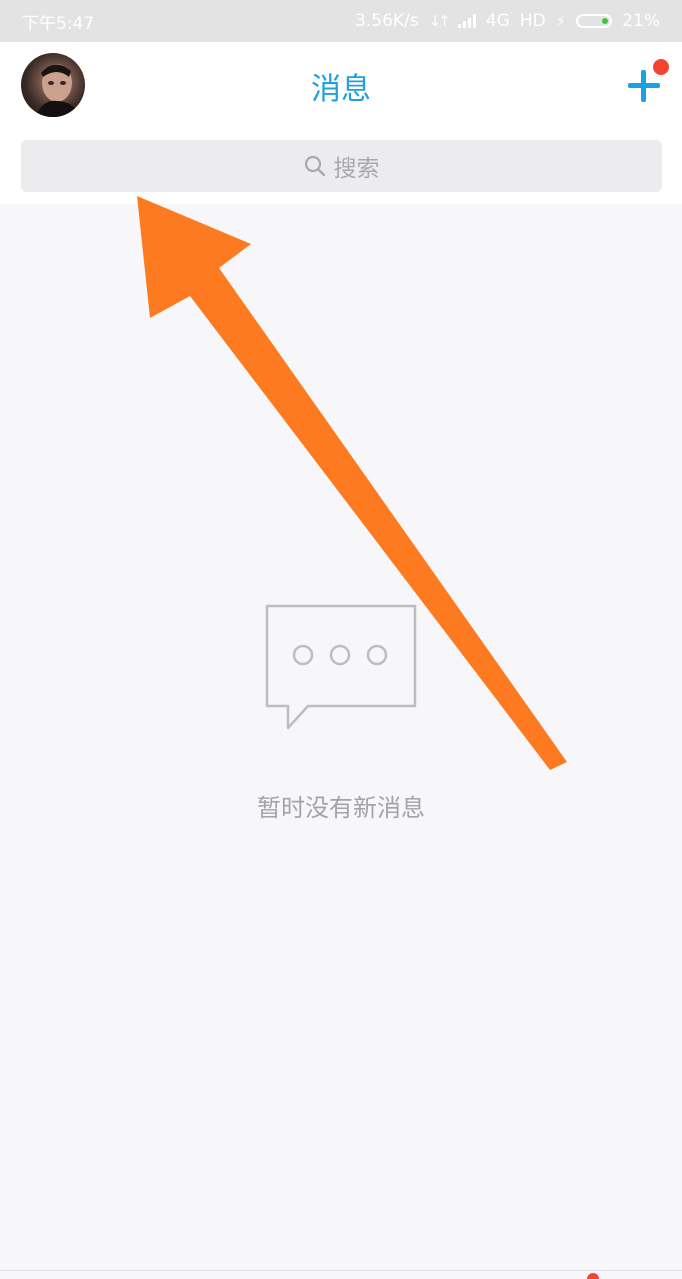 This screenshot has width=682, height=1279. I want to click on status-bar: 下午5:47 3.56K/s ↓↑ 4G HD ⚡ 21%, so click(341, 21).